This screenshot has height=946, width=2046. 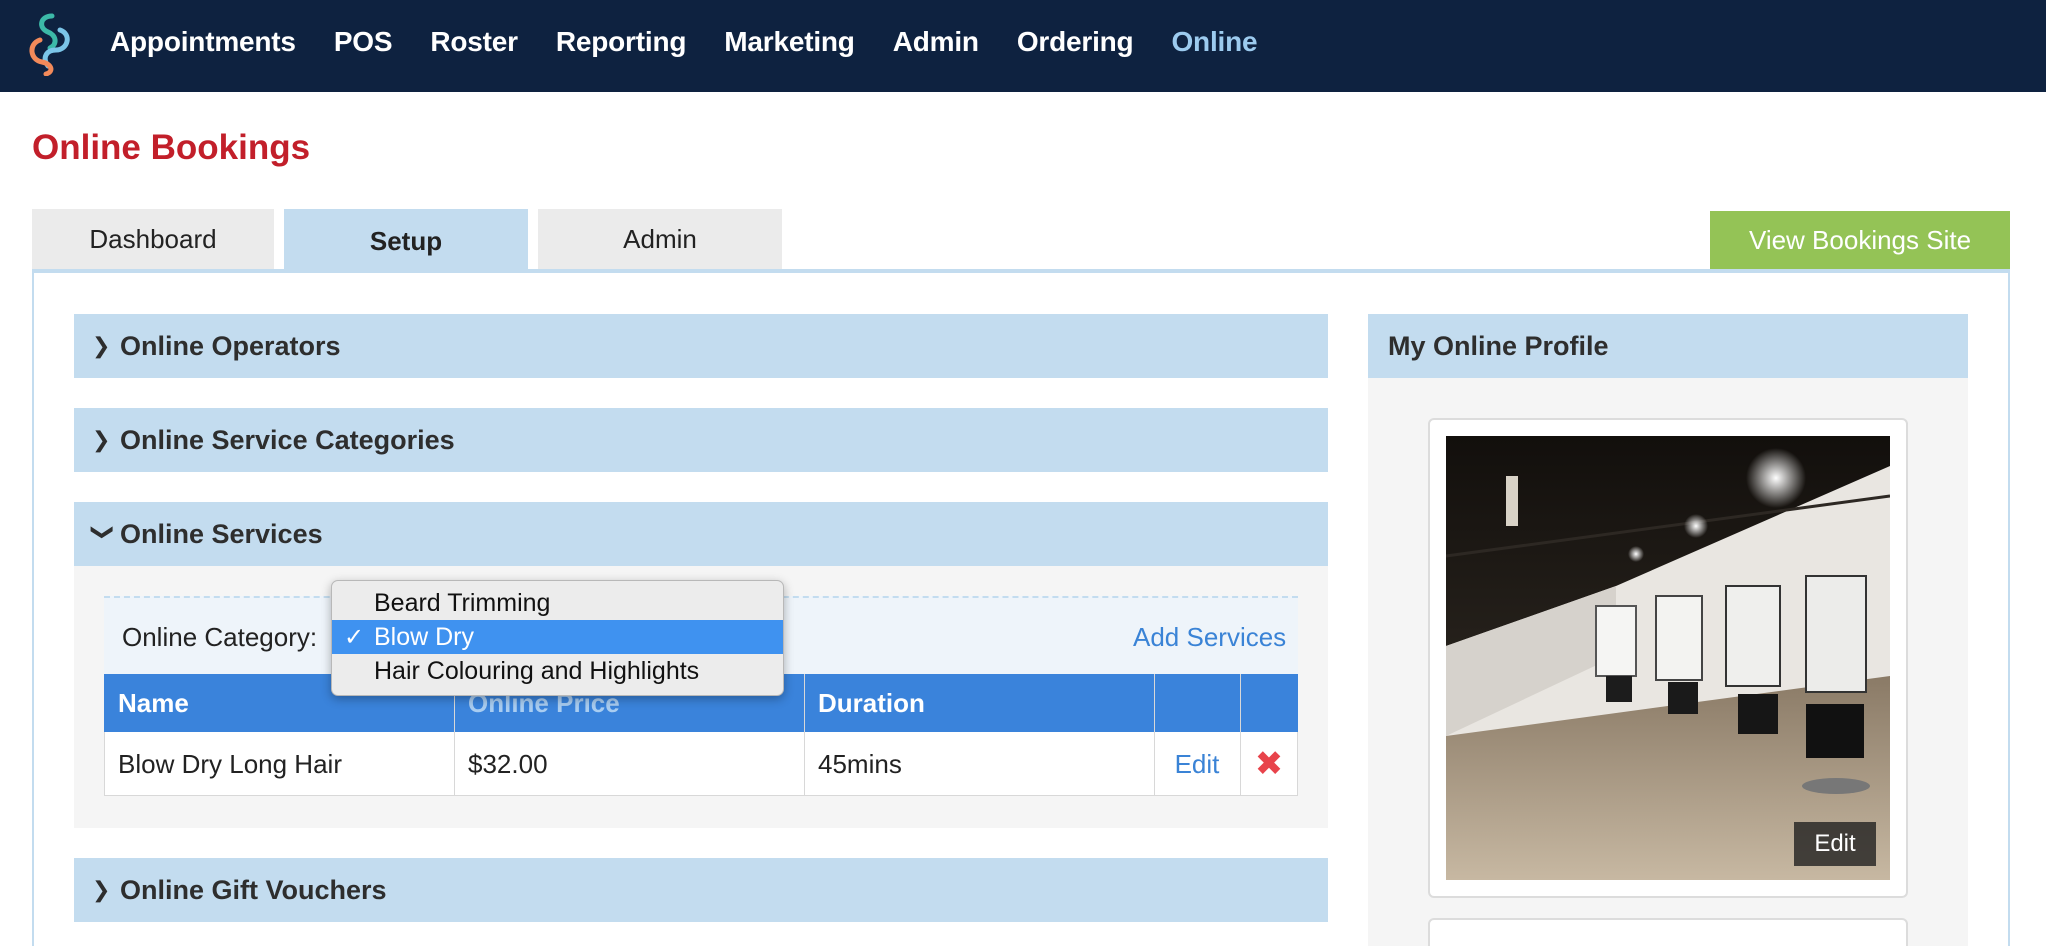 I want to click on checkmark-icon: ✓, so click(x=354, y=637).